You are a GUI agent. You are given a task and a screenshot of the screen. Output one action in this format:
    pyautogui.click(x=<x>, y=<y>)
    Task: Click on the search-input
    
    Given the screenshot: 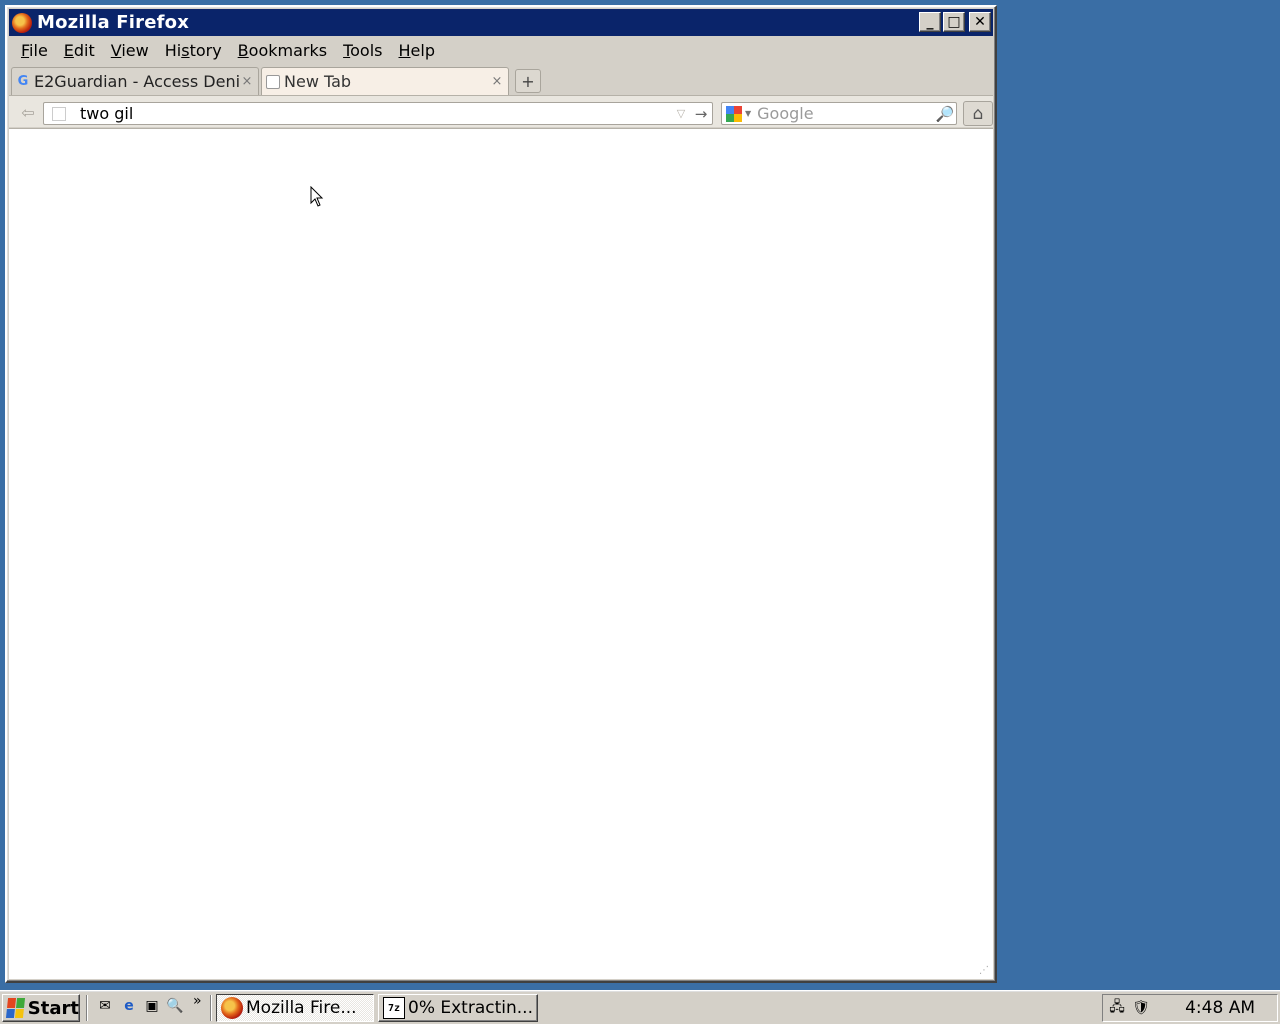 What is the action you would take?
    pyautogui.click(x=845, y=113)
    